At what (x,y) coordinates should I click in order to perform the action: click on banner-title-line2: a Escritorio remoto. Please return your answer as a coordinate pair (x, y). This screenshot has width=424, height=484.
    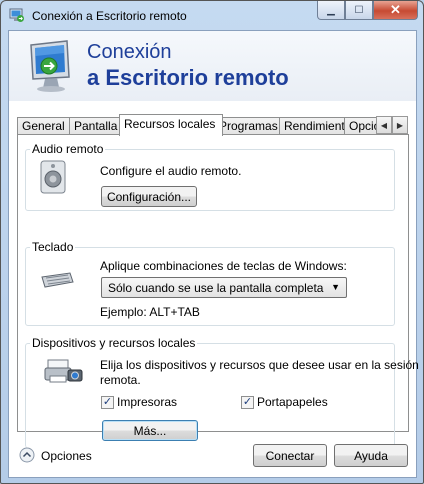
    Looking at the image, I should click on (188, 77).